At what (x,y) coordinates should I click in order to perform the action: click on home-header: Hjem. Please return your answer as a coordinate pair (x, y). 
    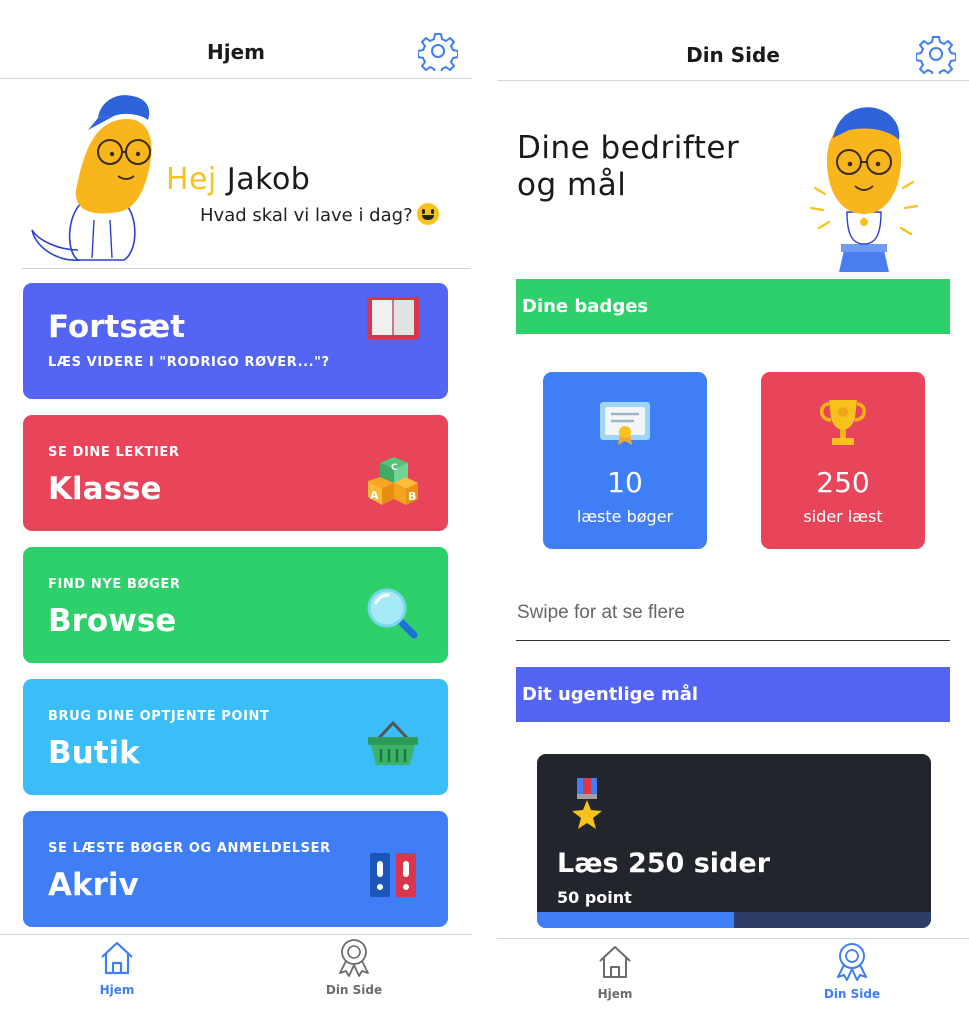
    Looking at the image, I should click on (236, 39).